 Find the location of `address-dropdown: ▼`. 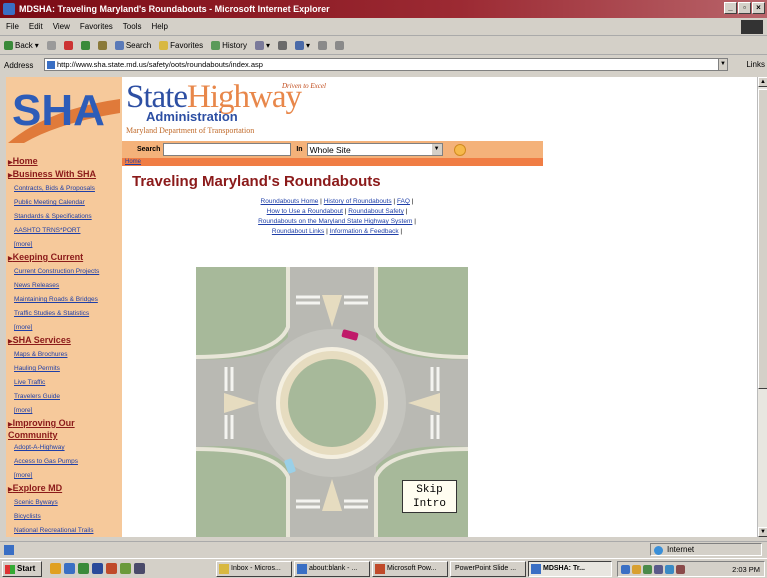

address-dropdown: ▼ is located at coordinates (723, 64).